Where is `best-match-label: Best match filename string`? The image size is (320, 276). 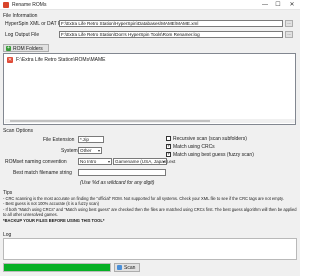
best-match-label: Best match filename string is located at coordinates (42, 173).